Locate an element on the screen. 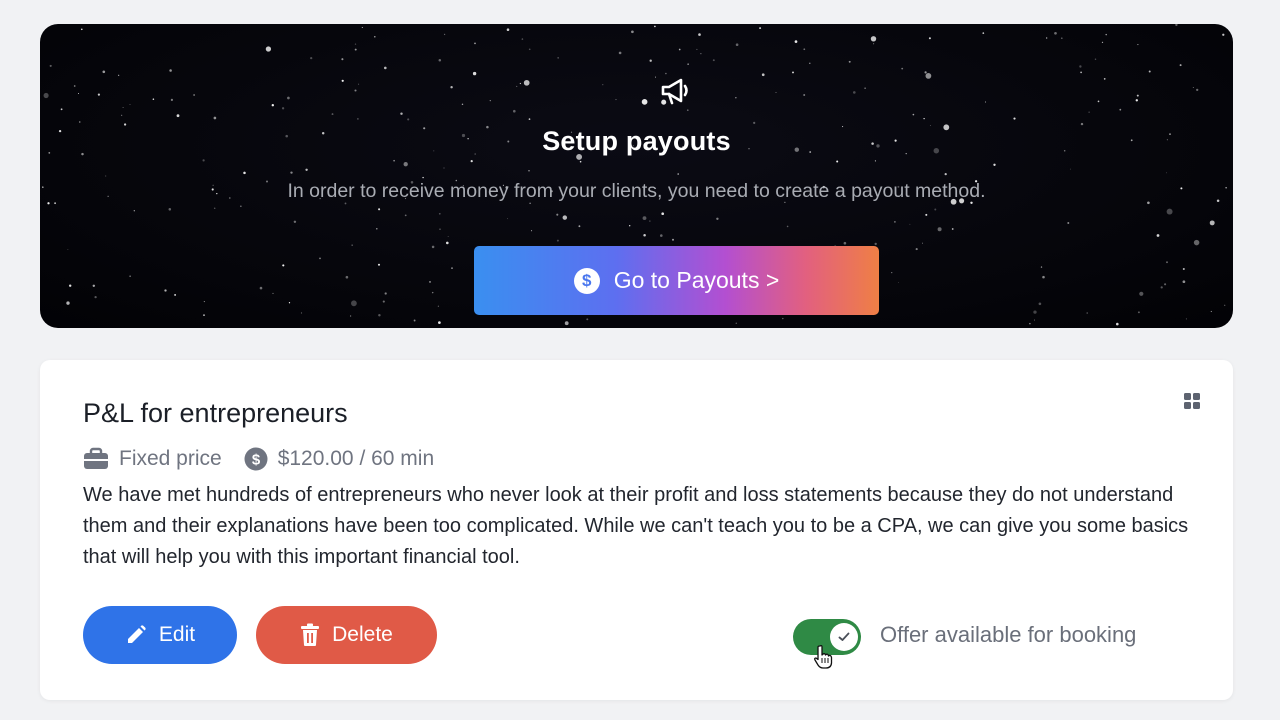 The image size is (1280, 720). delete-button: Delete is located at coordinates (346, 635).